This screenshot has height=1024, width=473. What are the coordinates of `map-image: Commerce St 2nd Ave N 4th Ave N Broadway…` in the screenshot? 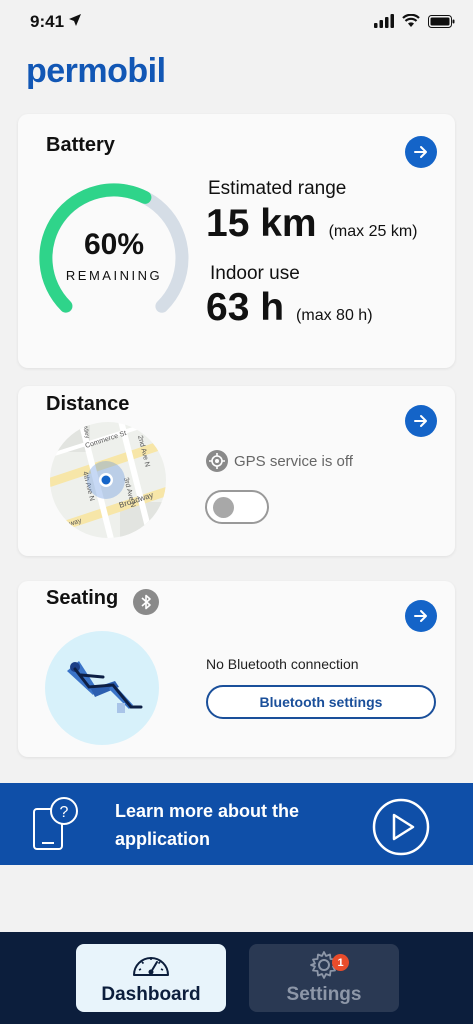 It's located at (108, 480).